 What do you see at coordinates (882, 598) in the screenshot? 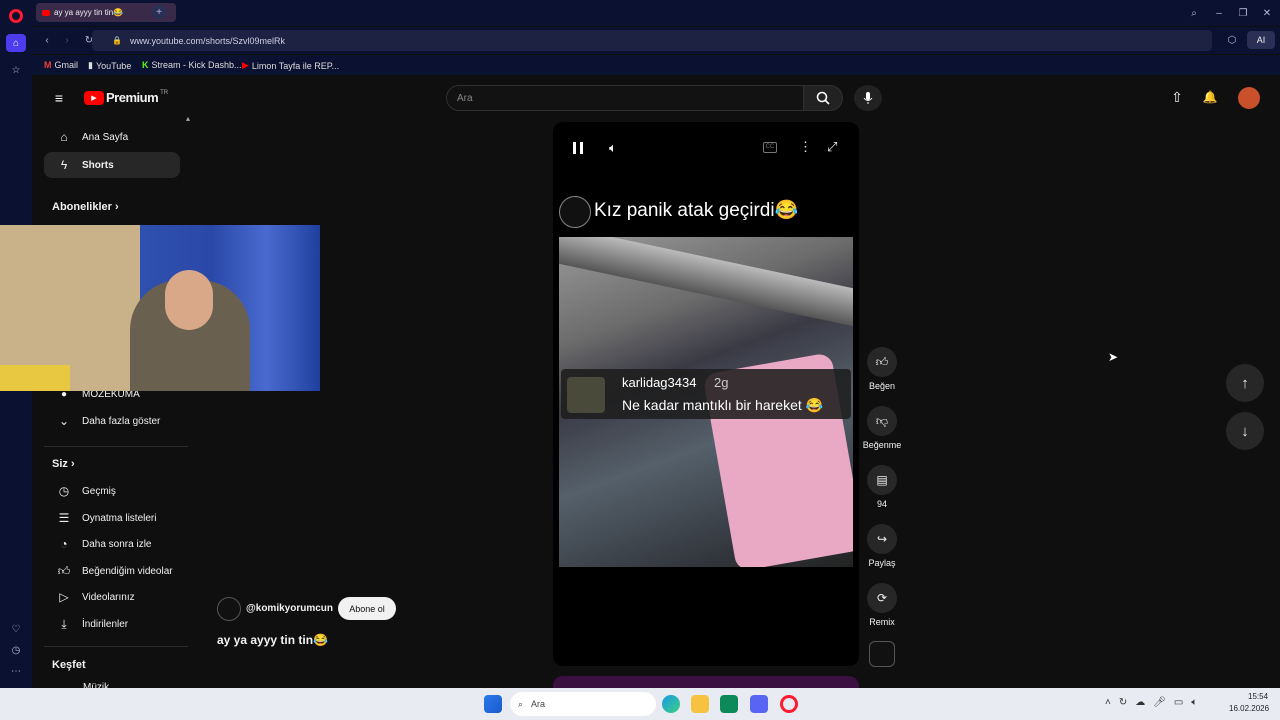
I see `remix-icon: ⟳` at bounding box center [882, 598].